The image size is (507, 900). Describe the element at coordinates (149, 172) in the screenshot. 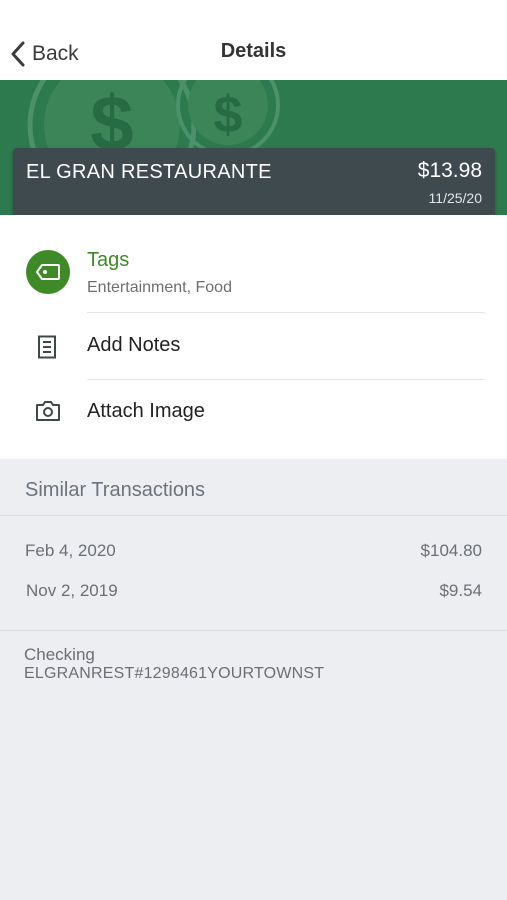

I see `merchant-name: EL GRAN RESTAURANTE` at that location.